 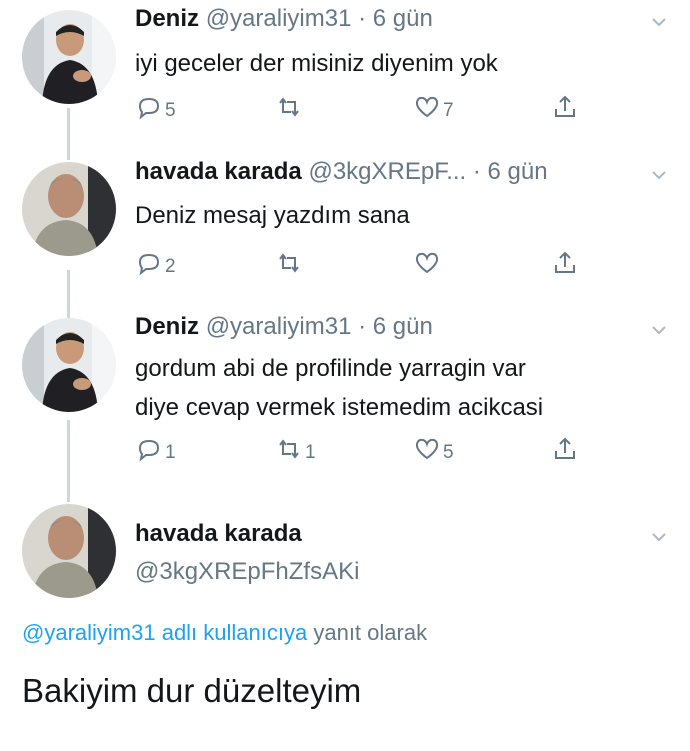 I want to click on reply-to-suffix: yanıt olarak, so click(x=367, y=632).